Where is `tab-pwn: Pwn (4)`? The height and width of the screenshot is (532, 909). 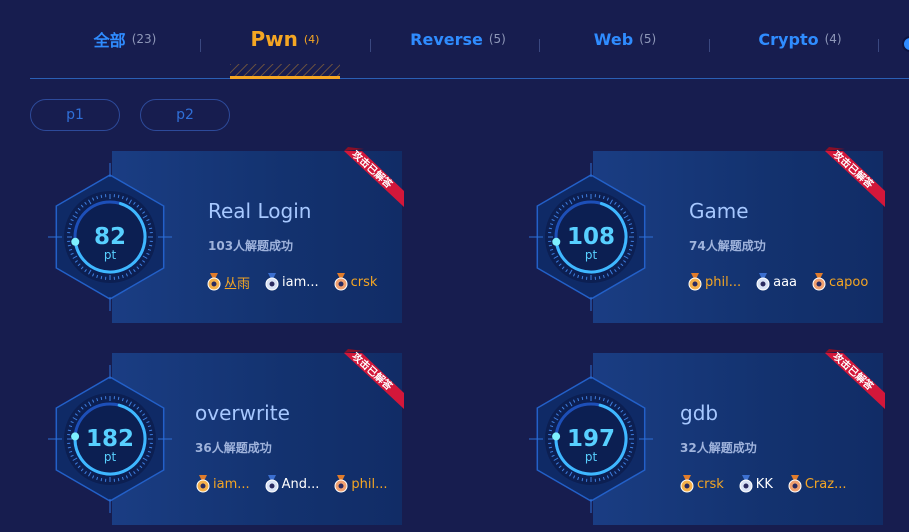 tab-pwn: Pwn (4) is located at coordinates (285, 39).